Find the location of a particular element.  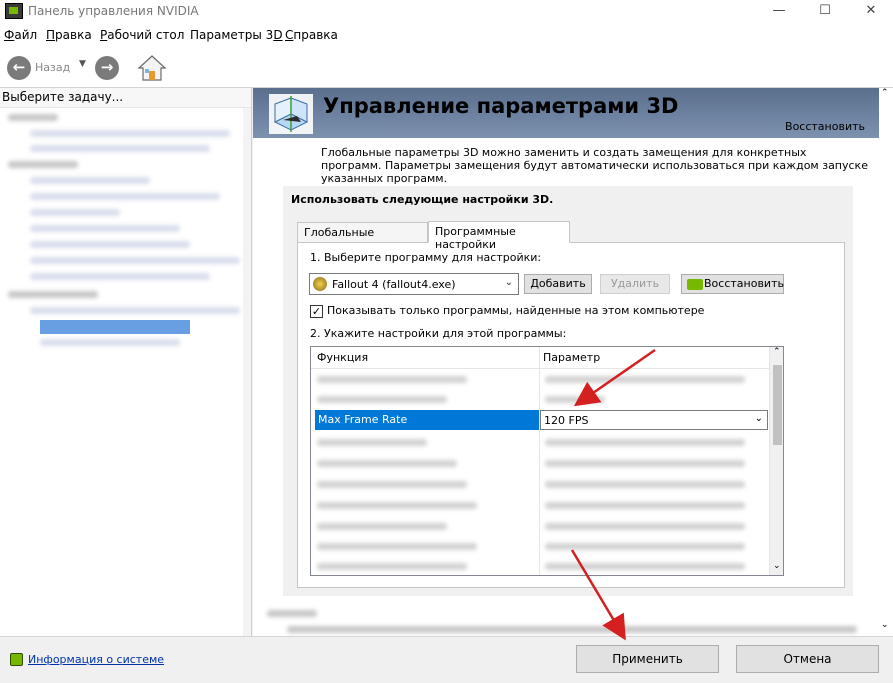

restore-defaults-link: Восстановить is located at coordinates (825, 126).